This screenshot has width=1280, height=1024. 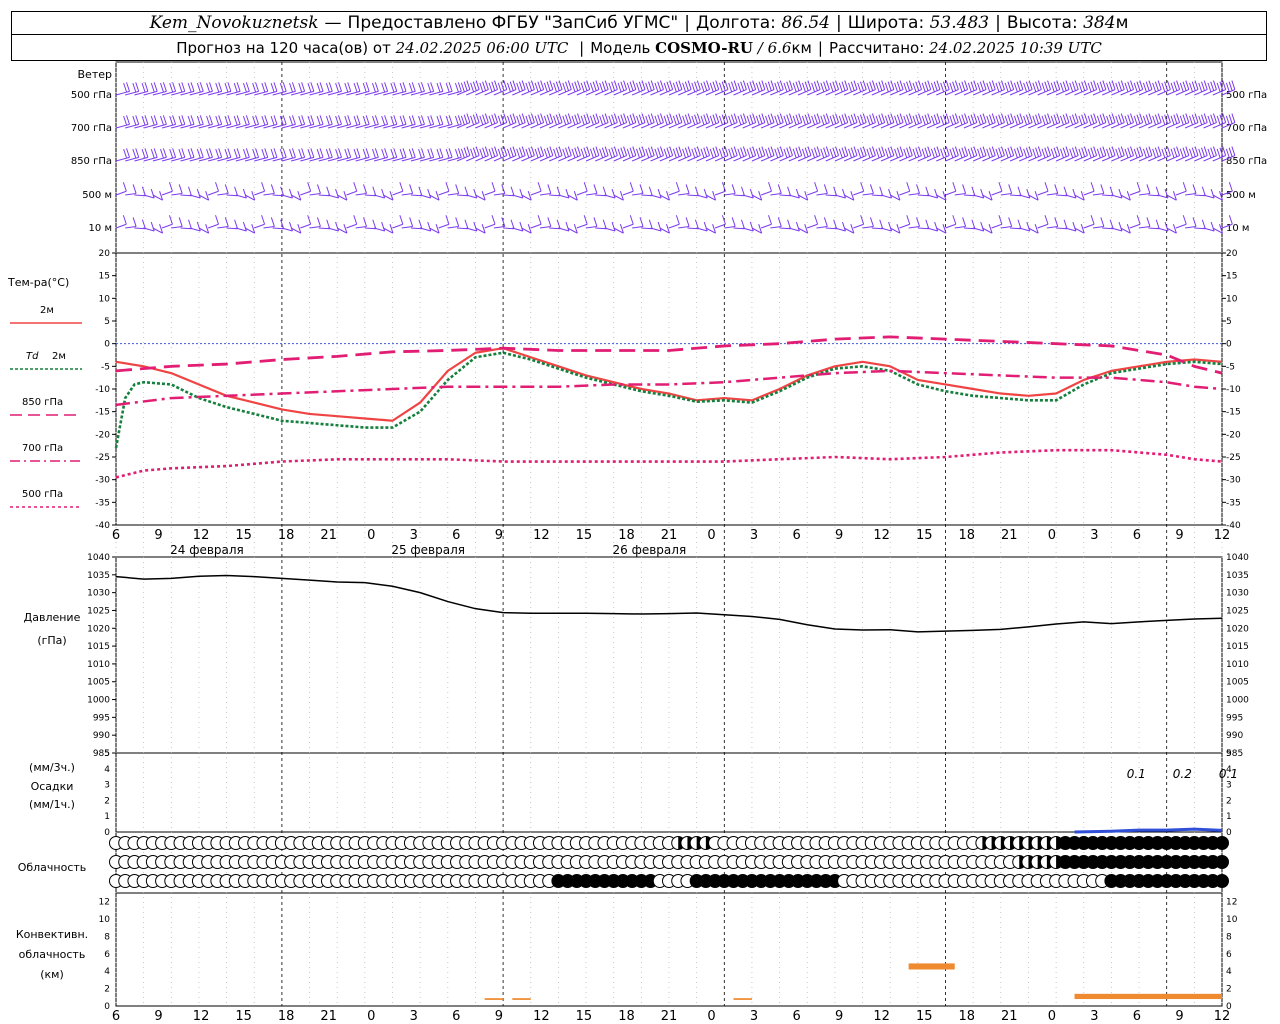 I want to click on day-label: 25 февраля, so click(x=428, y=550).